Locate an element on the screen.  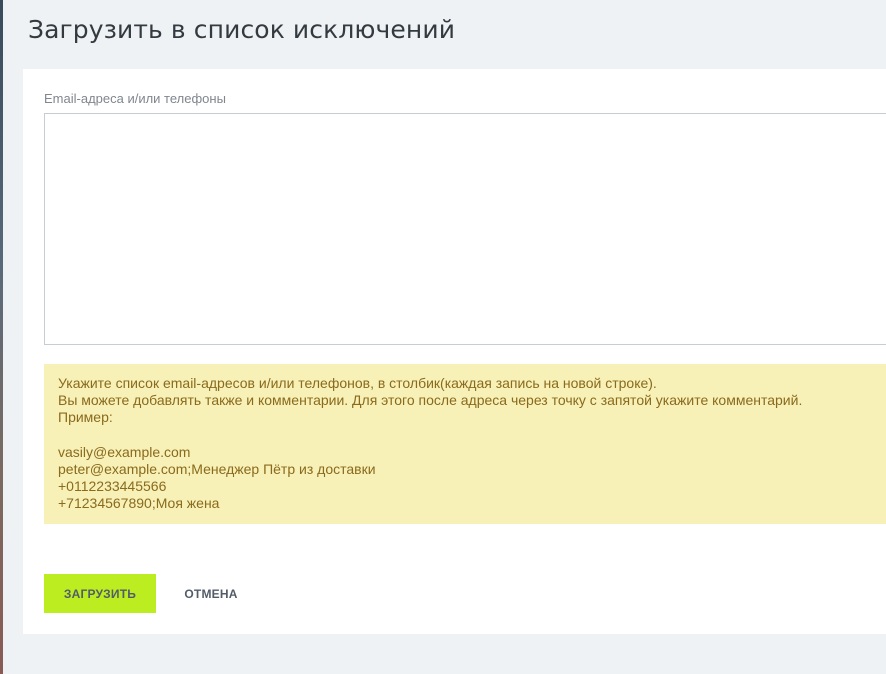
upload-button: ЗАГРУЗИТЬ is located at coordinates (100, 593).